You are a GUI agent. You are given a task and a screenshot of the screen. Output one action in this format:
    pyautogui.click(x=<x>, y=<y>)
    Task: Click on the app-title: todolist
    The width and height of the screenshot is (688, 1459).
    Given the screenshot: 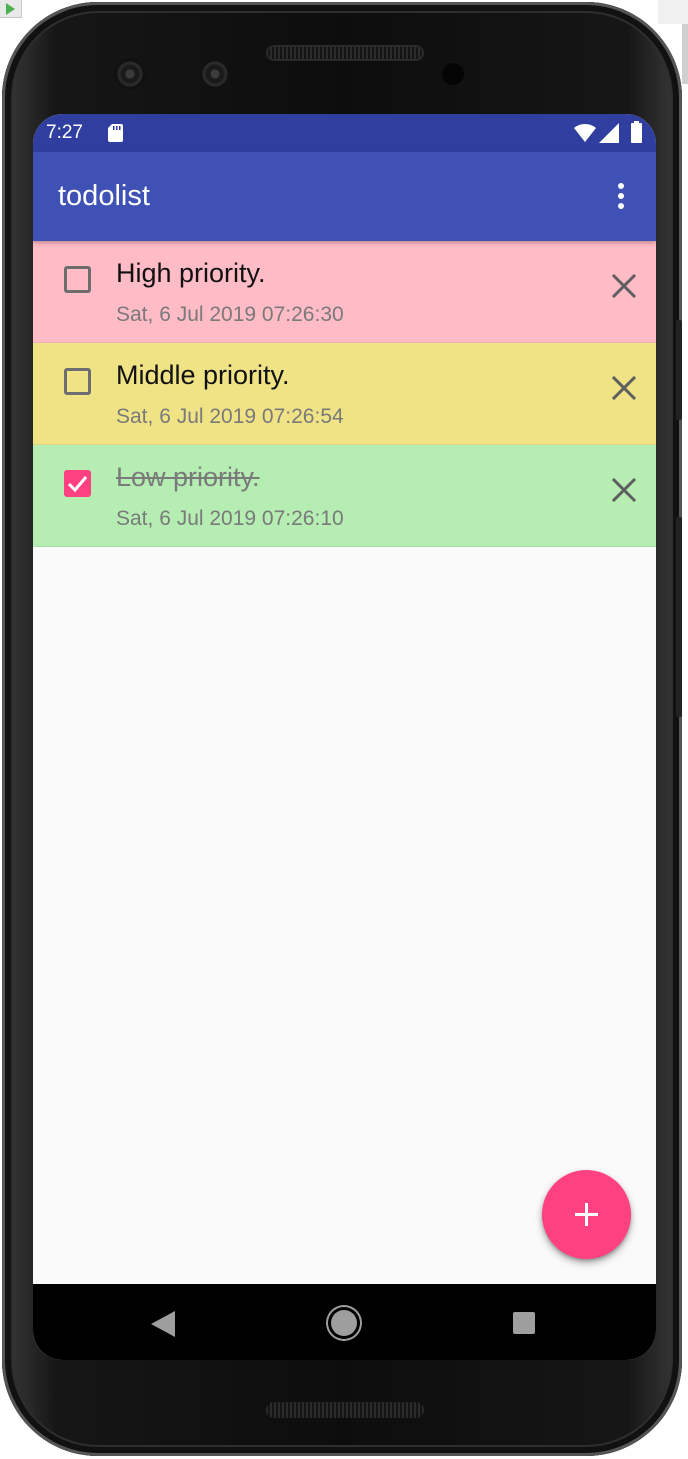 What is the action you would take?
    pyautogui.click(x=104, y=196)
    